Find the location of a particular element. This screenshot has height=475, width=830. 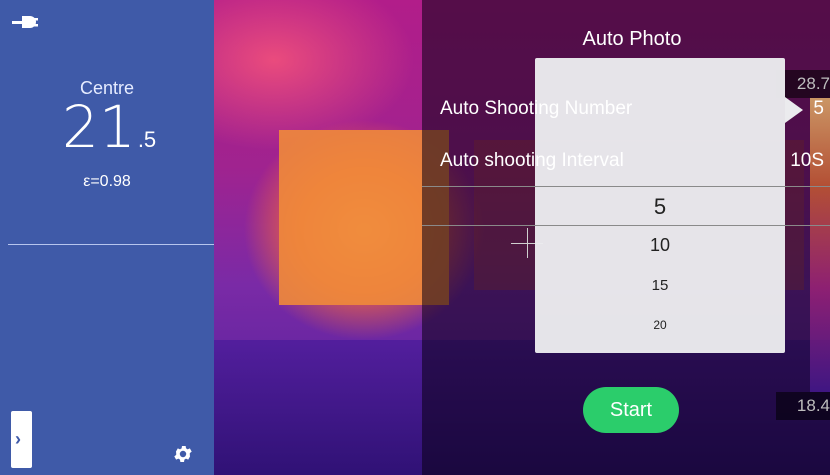

dialog-title: Auto Photo is located at coordinates (632, 39).